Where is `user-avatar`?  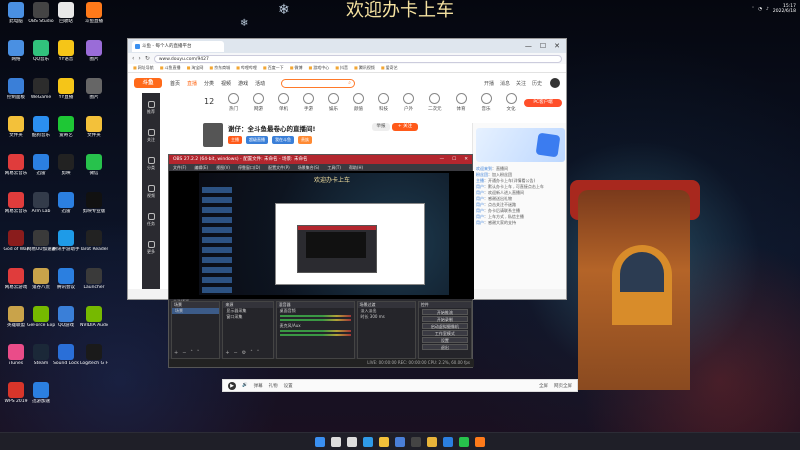 user-avatar is located at coordinates (555, 83).